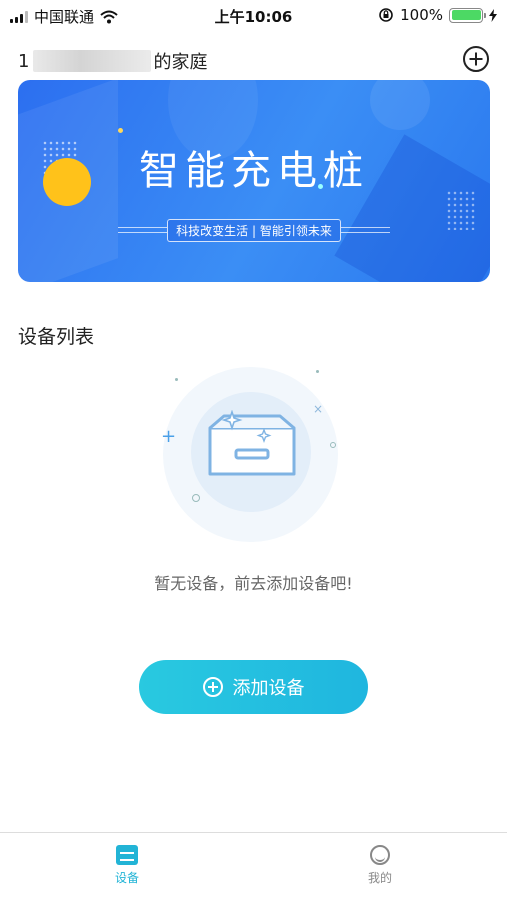 The image size is (507, 900). What do you see at coordinates (253, 583) in the screenshot?
I see `empty-state-message: 暂无设备，前去添加设备吧!` at bounding box center [253, 583].